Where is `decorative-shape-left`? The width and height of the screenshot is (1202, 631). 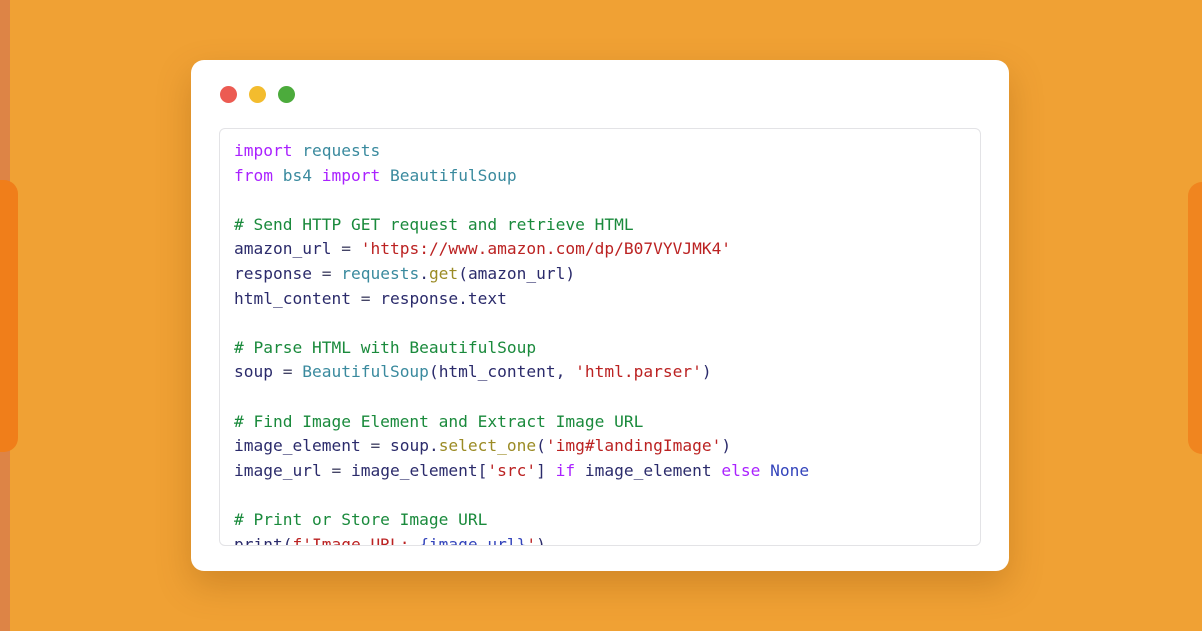
decorative-shape-left is located at coordinates (9, 316).